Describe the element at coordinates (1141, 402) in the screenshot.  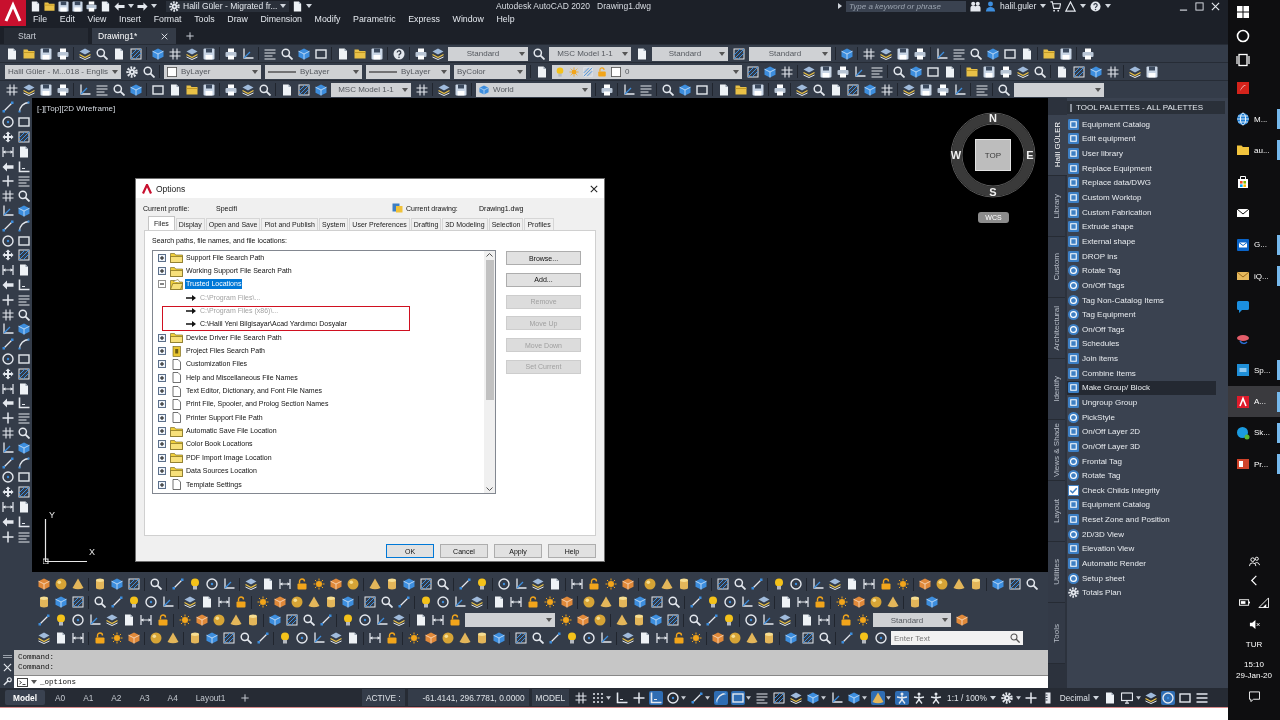
I see `palette-tool: Ungroup Group` at that location.